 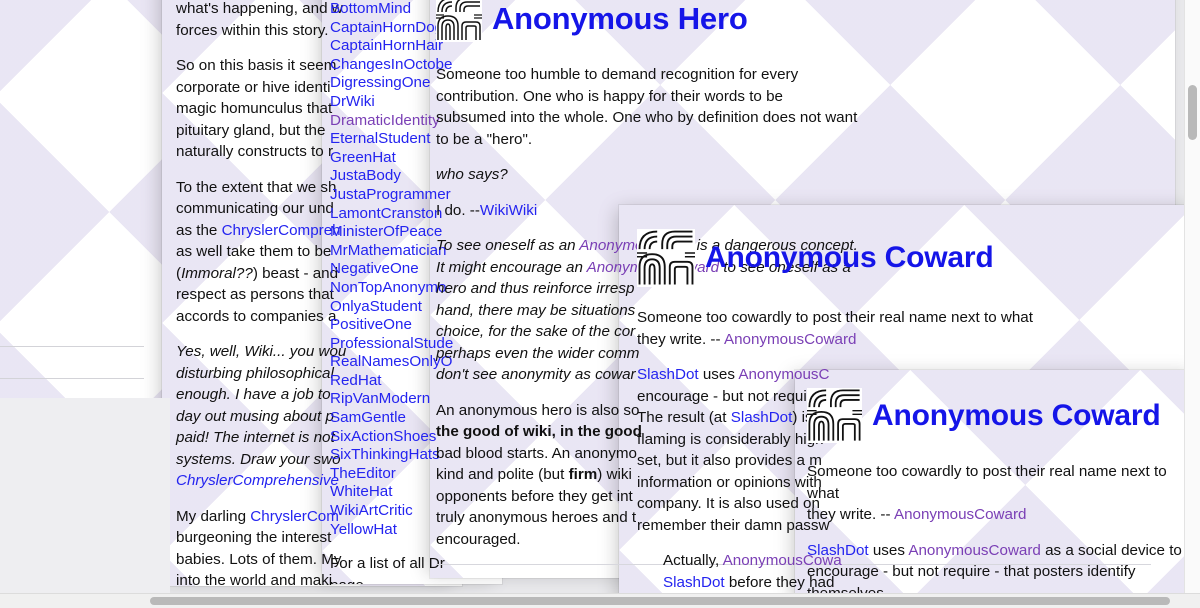 I want to click on wiki-link: EternalStudent, so click(x=380, y=138).